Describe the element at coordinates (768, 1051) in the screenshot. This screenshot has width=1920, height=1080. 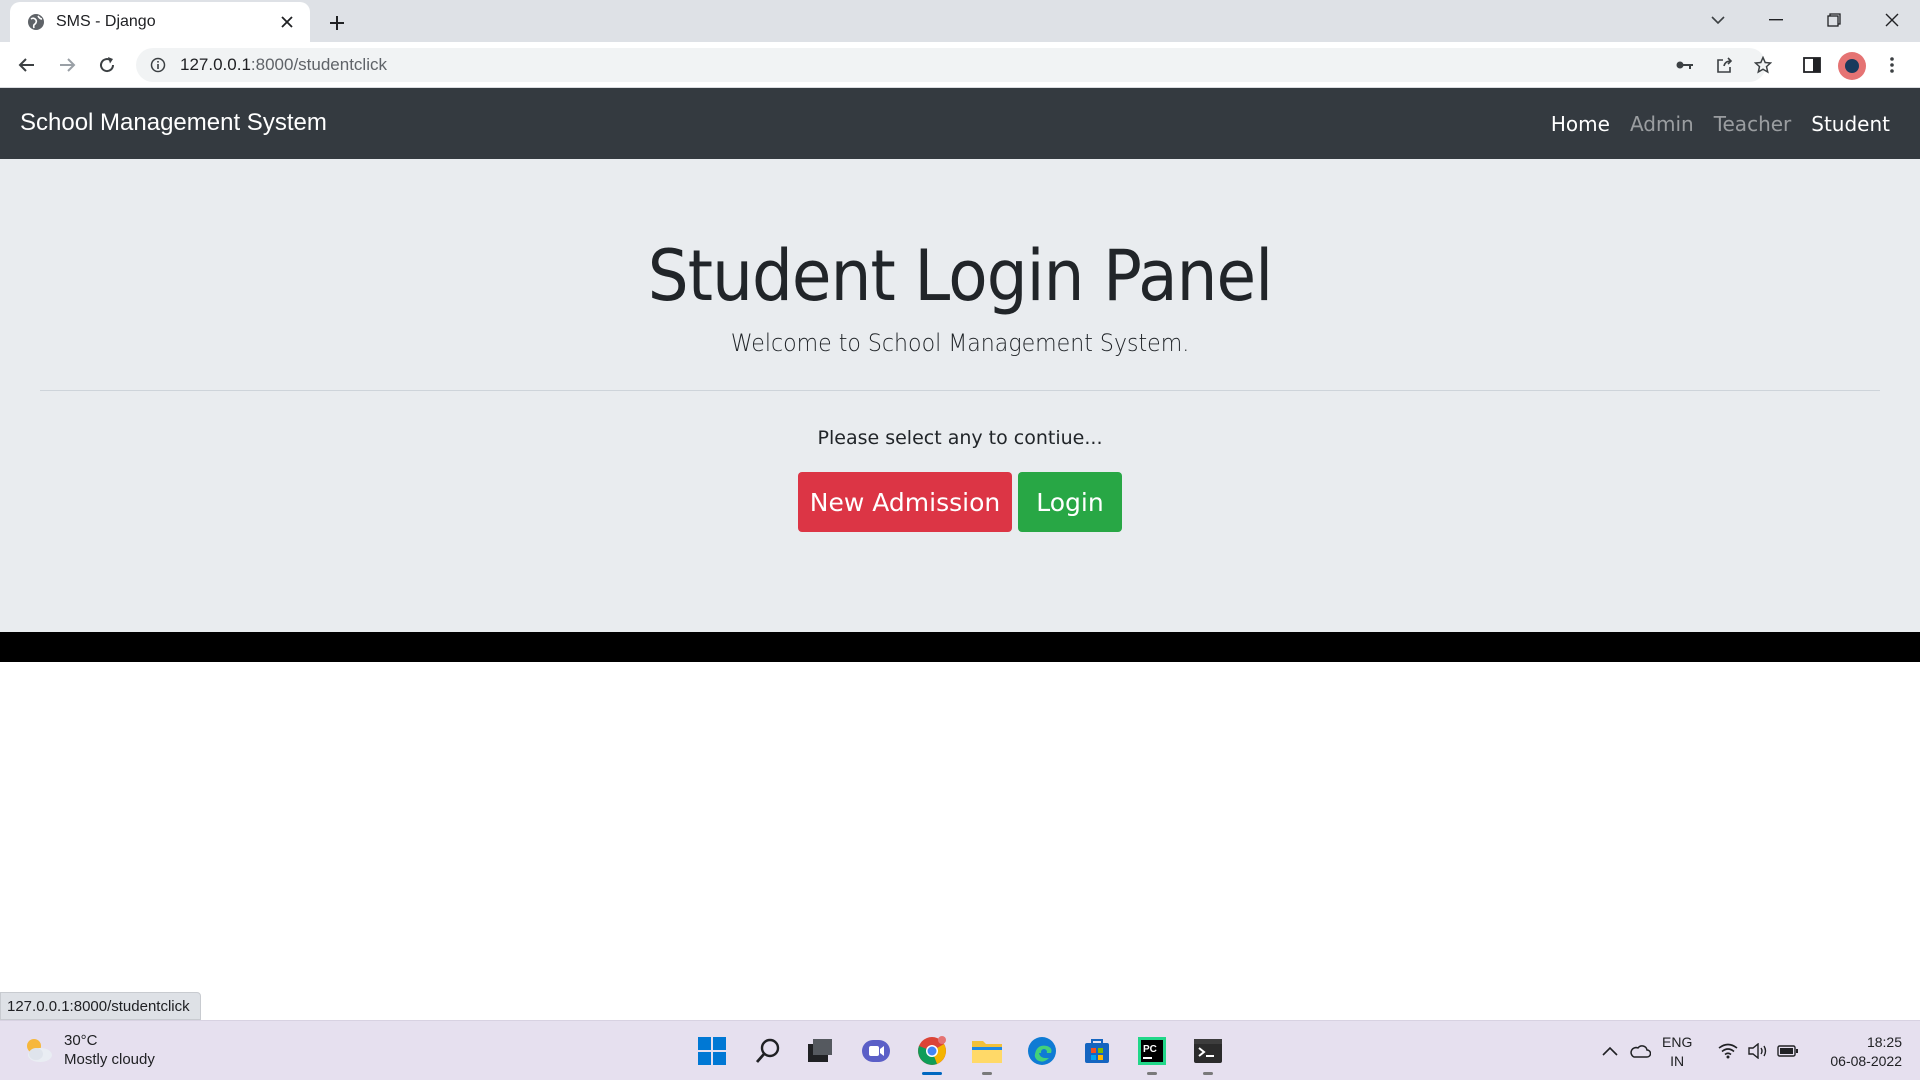
I see `search-icon` at that location.